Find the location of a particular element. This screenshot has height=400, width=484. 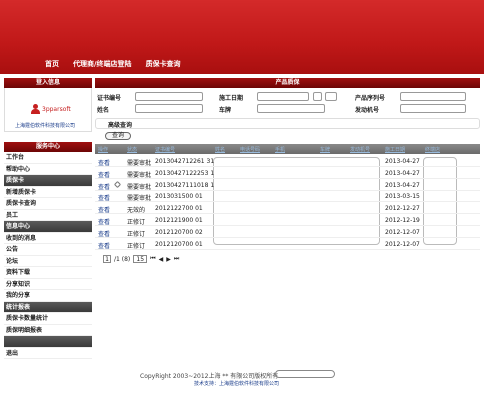

col-status: 状态 is located at coordinates (132, 149).